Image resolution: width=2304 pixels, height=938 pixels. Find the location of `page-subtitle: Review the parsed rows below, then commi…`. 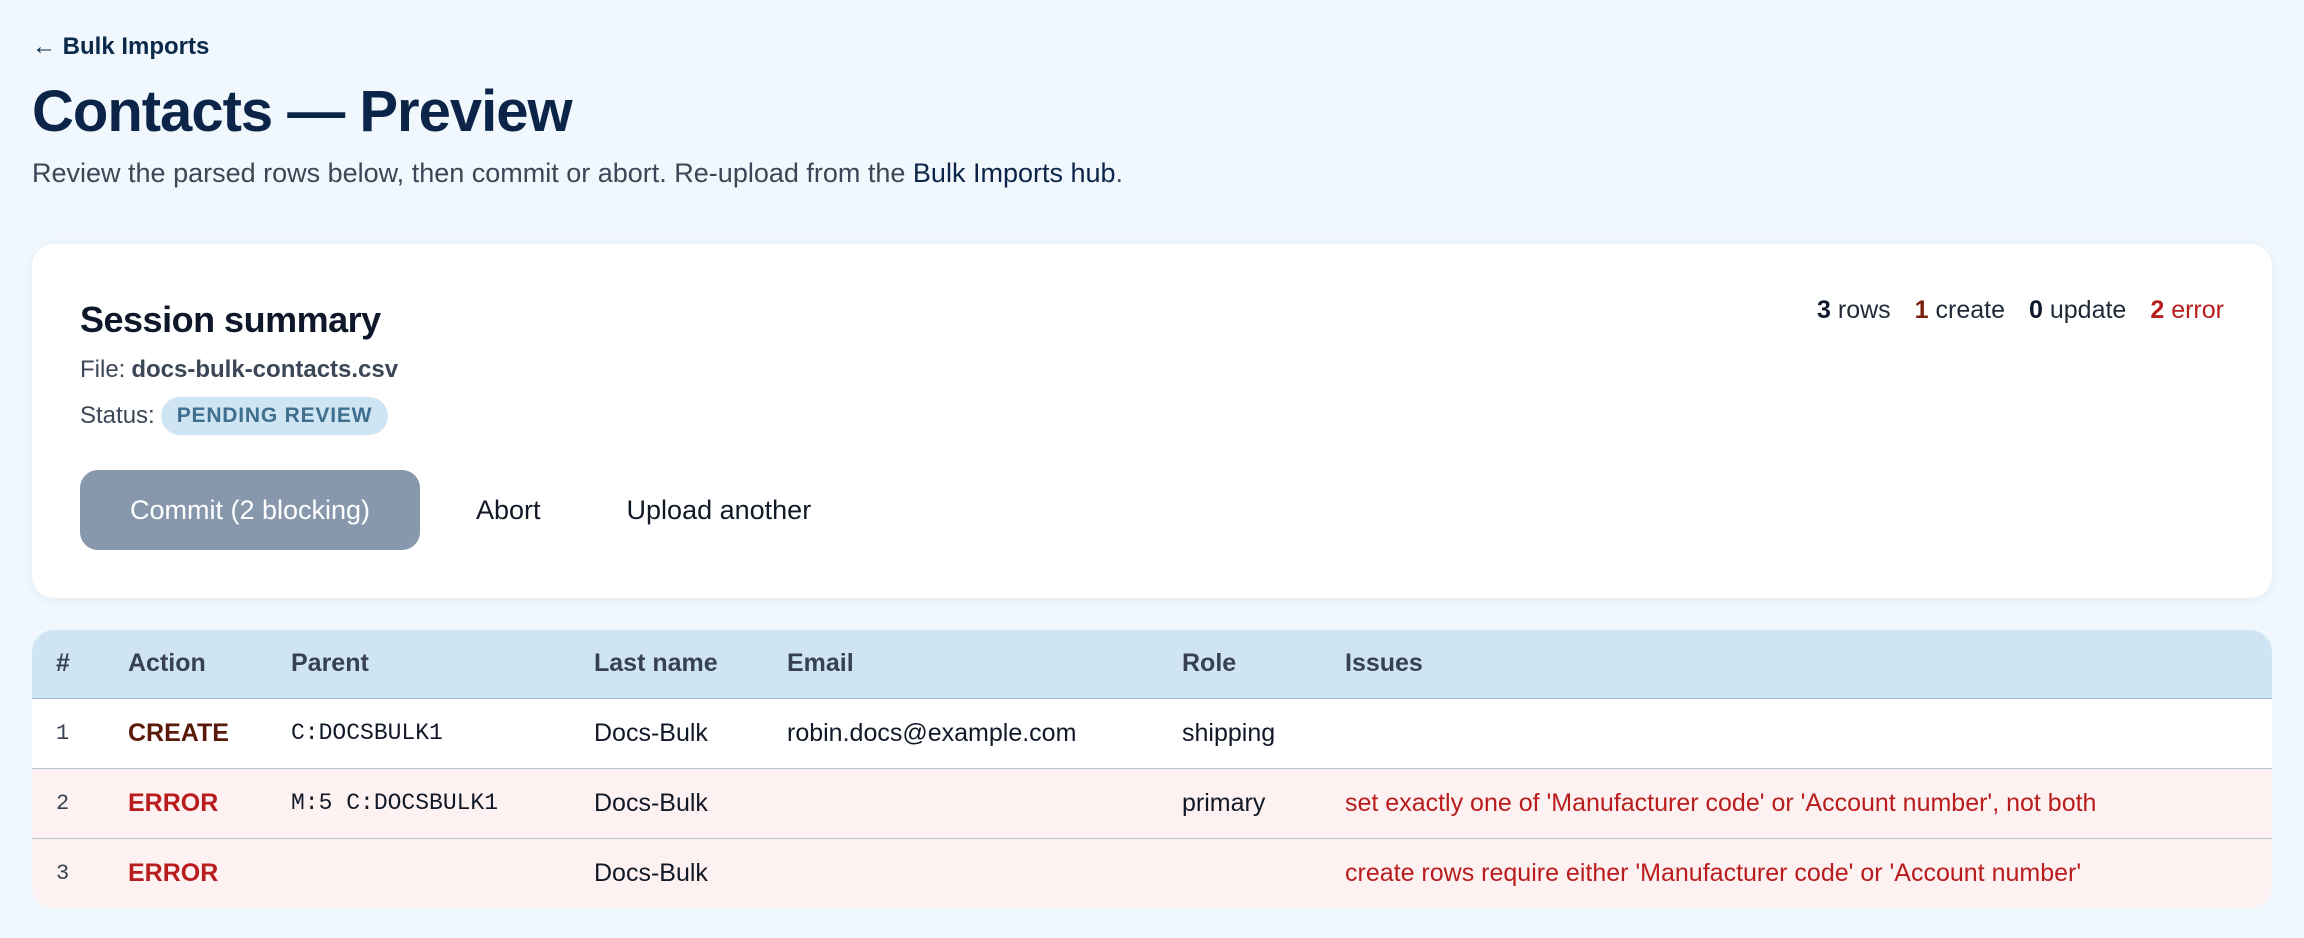

page-subtitle: Review the parsed rows below, then commi… is located at coordinates (577, 173).